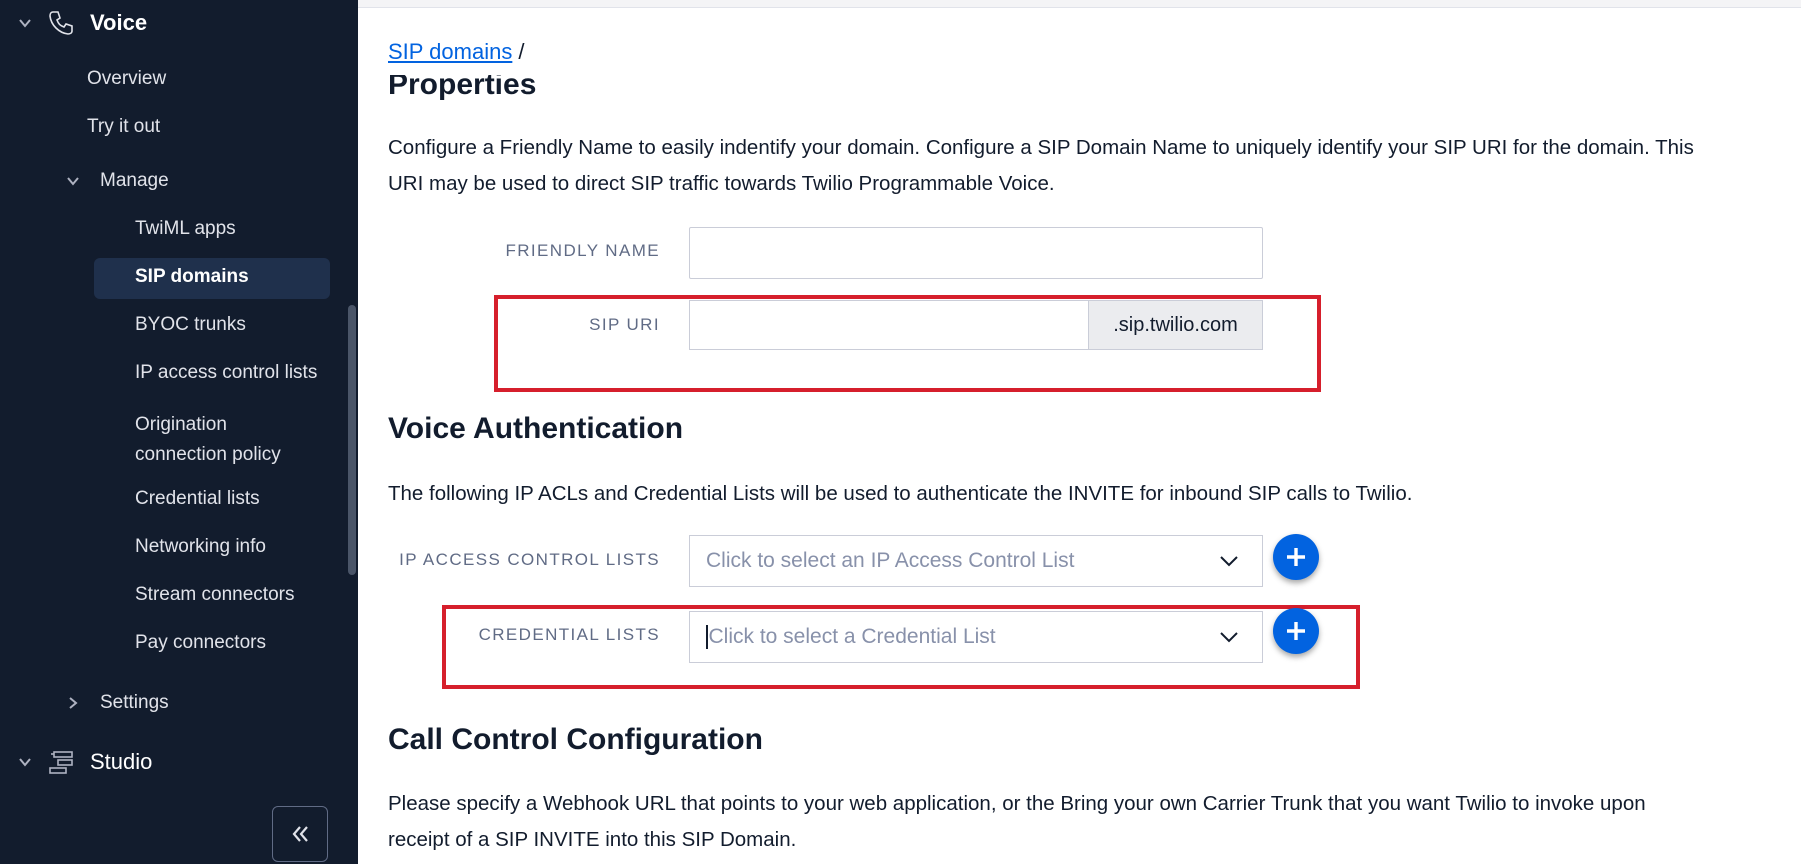 Image resolution: width=1801 pixels, height=864 pixels. I want to click on text-cursor, so click(707, 637).